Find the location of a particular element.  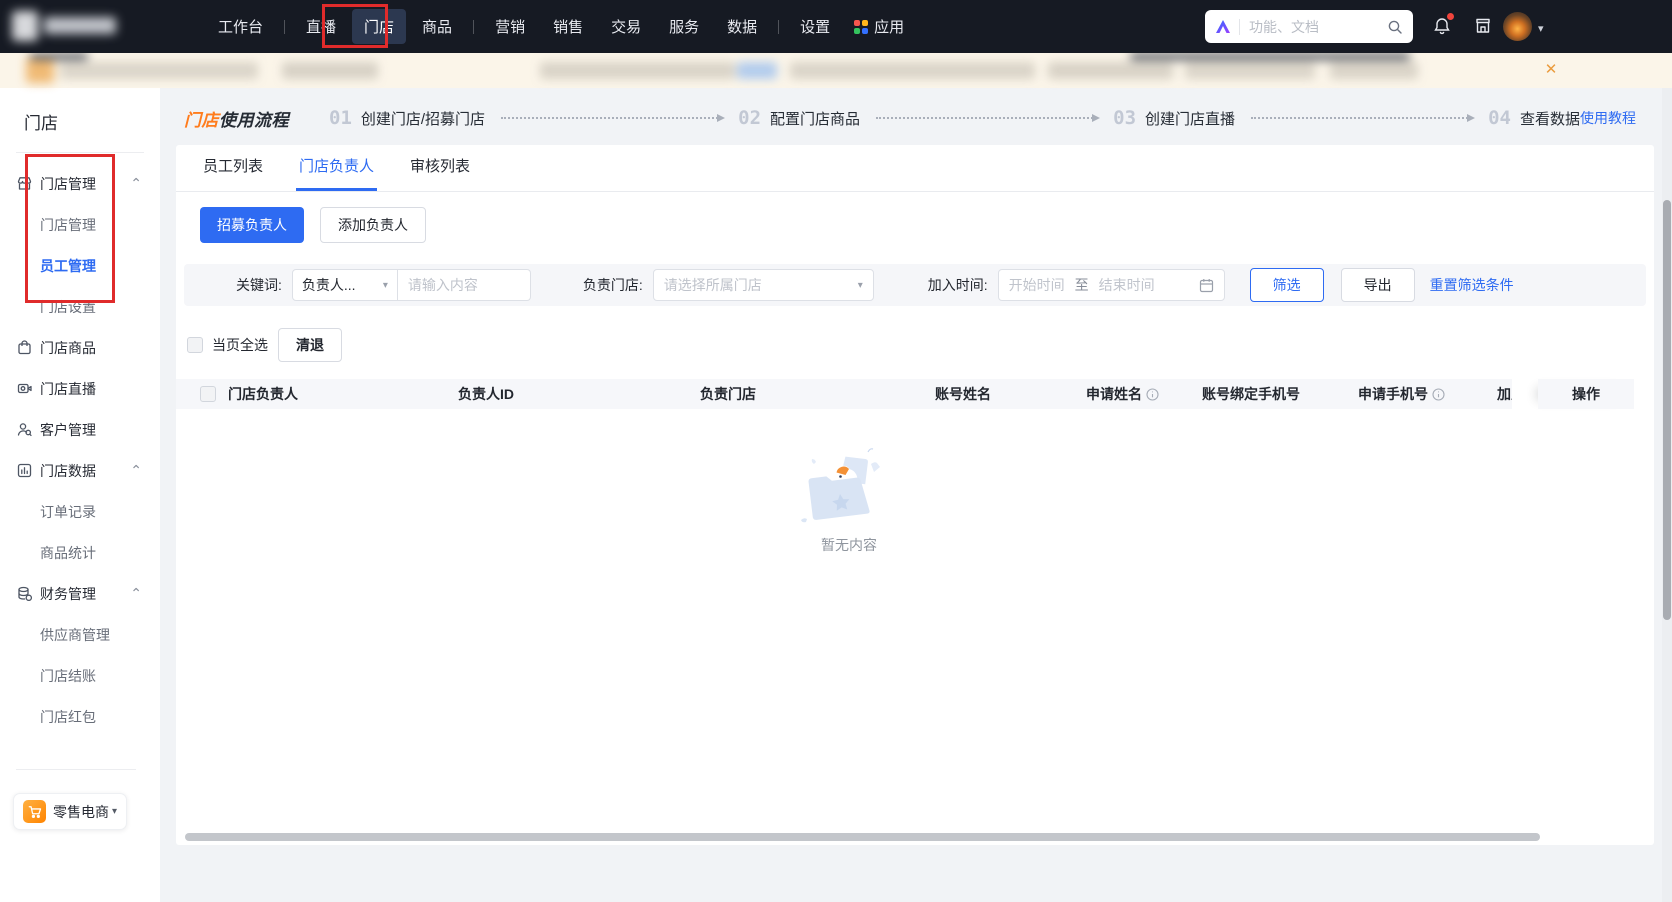

announcement-bar: ✕ is located at coordinates (836, 70).